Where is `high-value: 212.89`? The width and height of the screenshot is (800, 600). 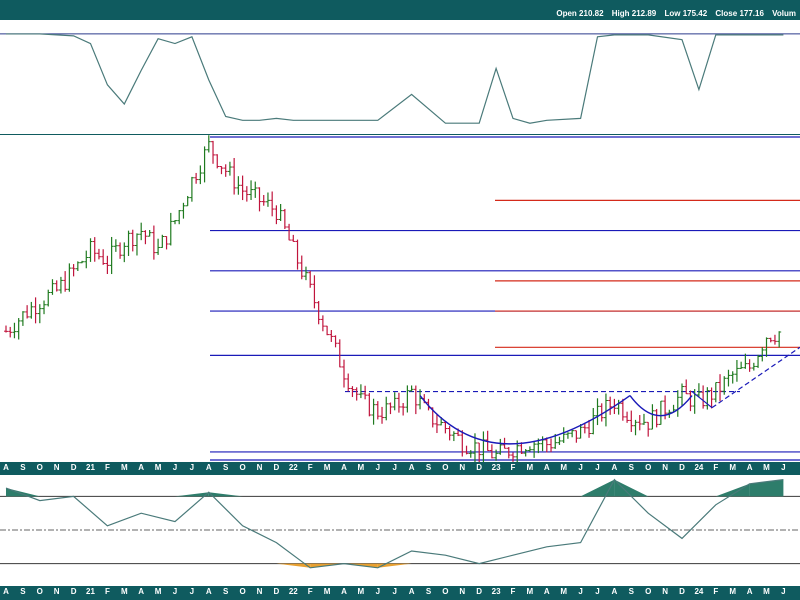 high-value: 212.89 is located at coordinates (644, 13).